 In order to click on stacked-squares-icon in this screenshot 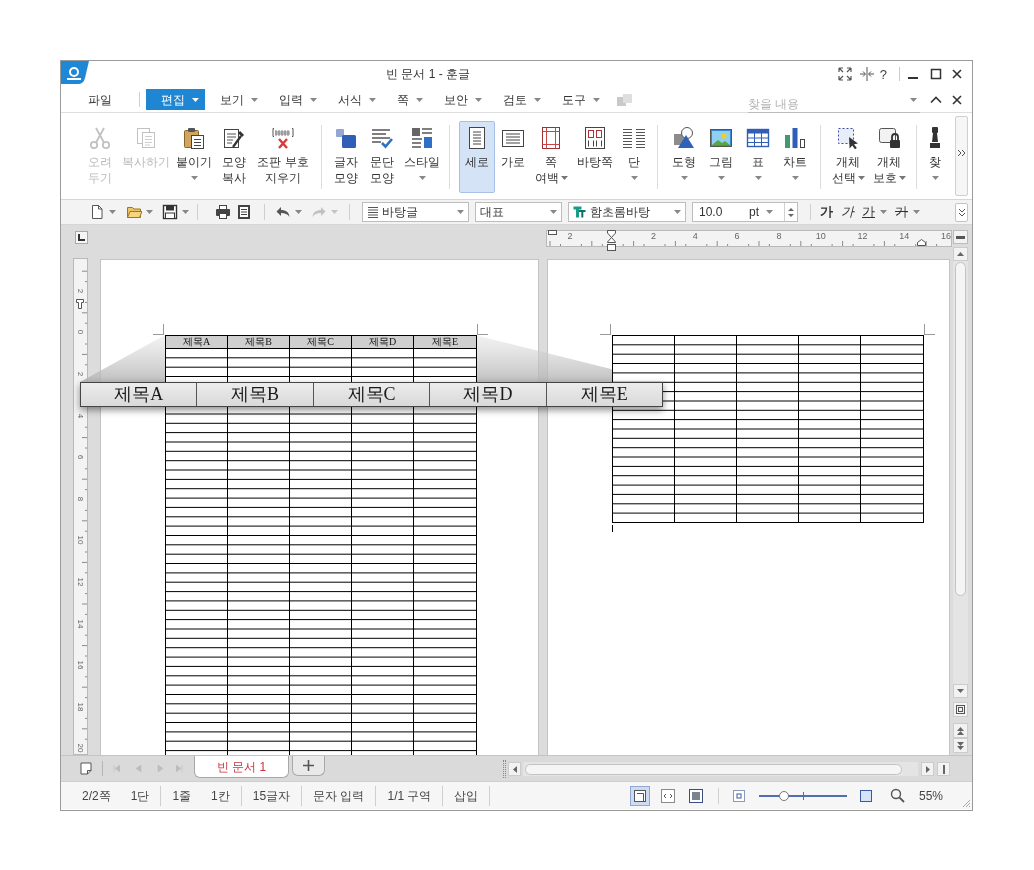, I will do `click(346, 138)`.